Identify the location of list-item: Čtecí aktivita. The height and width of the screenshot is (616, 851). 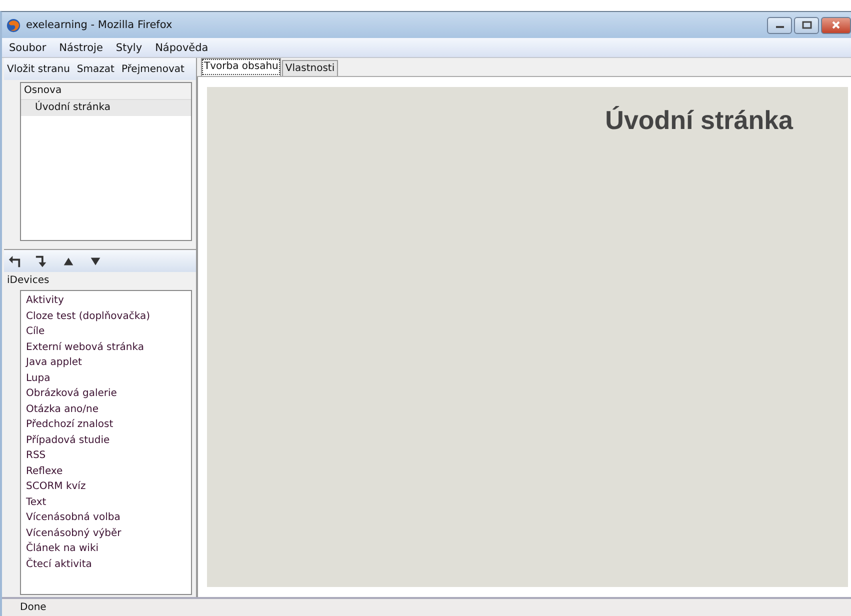
(106, 564).